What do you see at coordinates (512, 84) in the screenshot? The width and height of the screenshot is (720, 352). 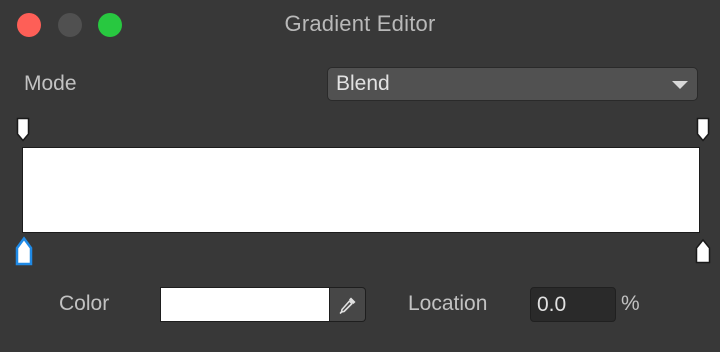 I see `mode-dropdown: Blend` at bounding box center [512, 84].